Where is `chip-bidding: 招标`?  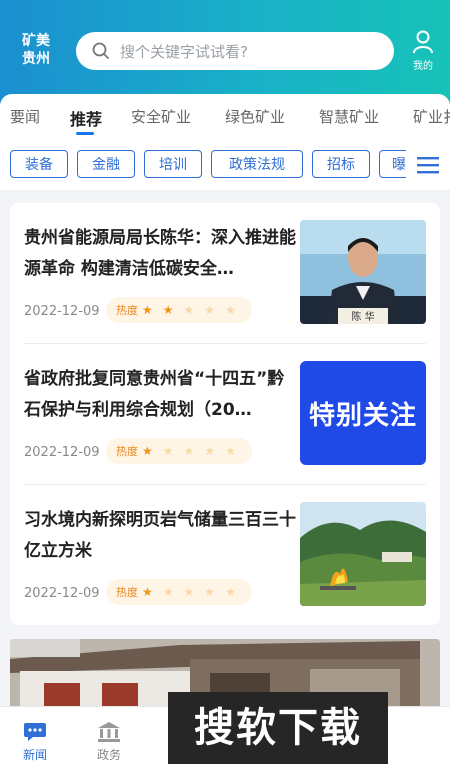 chip-bidding: 招标 is located at coordinates (341, 164).